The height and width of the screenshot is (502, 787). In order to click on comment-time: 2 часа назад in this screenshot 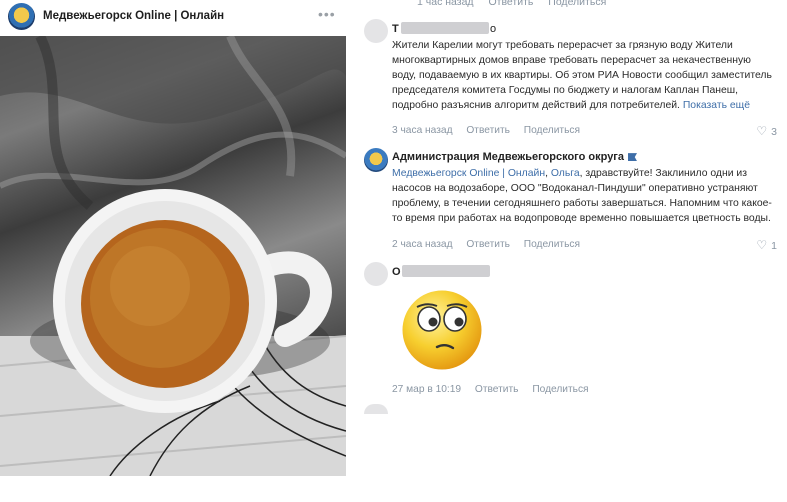, I will do `click(422, 244)`.